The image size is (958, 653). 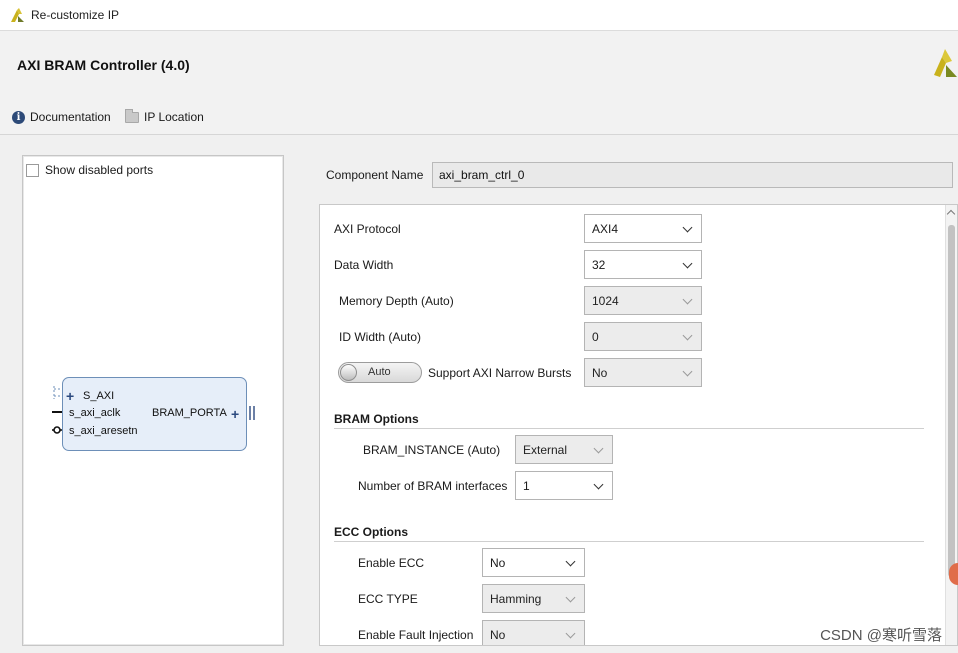 I want to click on watermark: CSDN @寒听雪落, so click(x=881, y=635).